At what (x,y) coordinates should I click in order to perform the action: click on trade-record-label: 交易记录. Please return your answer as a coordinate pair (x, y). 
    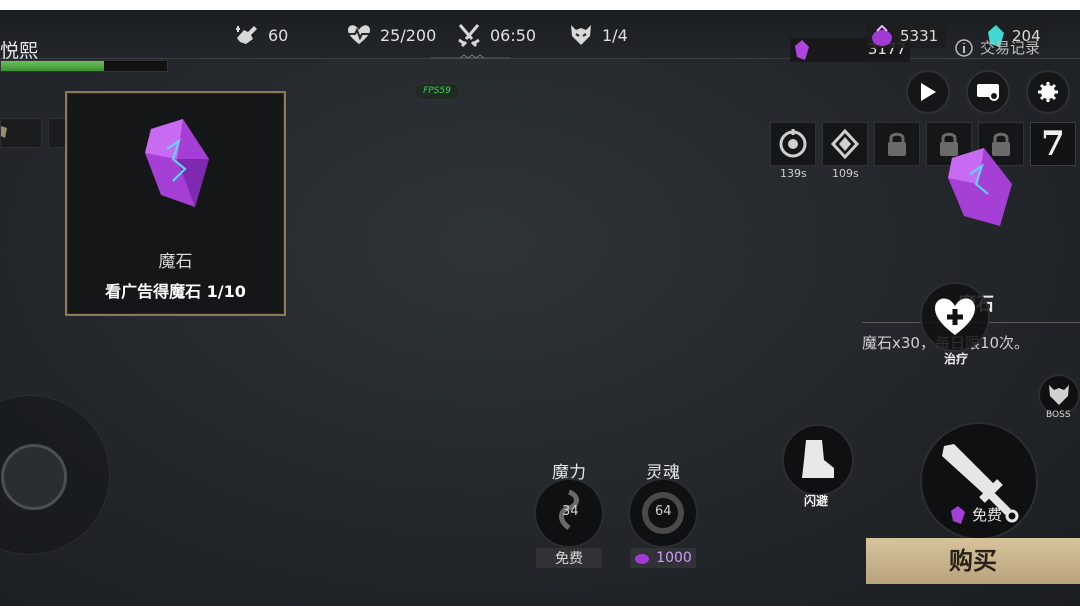
    Looking at the image, I should click on (1010, 48).